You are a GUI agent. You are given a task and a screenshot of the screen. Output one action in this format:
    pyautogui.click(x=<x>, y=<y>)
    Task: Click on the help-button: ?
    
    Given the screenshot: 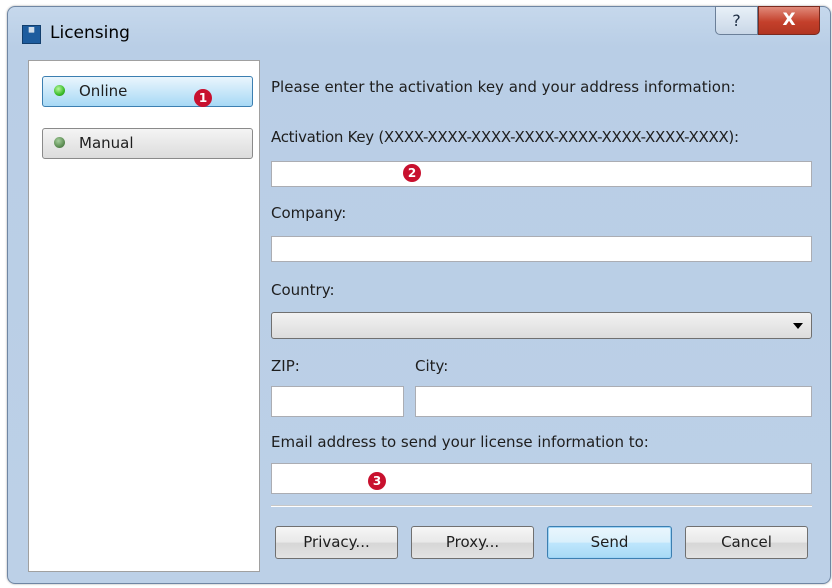 What is the action you would take?
    pyautogui.click(x=736, y=20)
    